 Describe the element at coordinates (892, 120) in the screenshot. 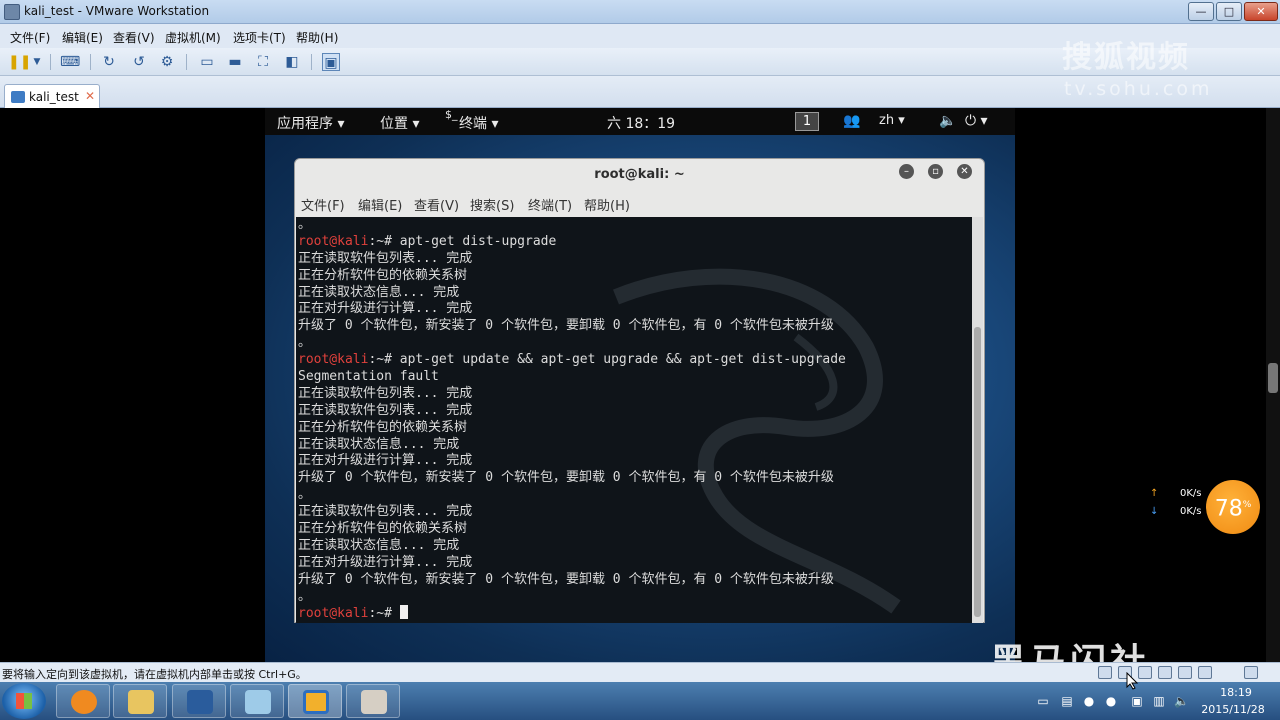

I see `input-method: zh ▾` at that location.